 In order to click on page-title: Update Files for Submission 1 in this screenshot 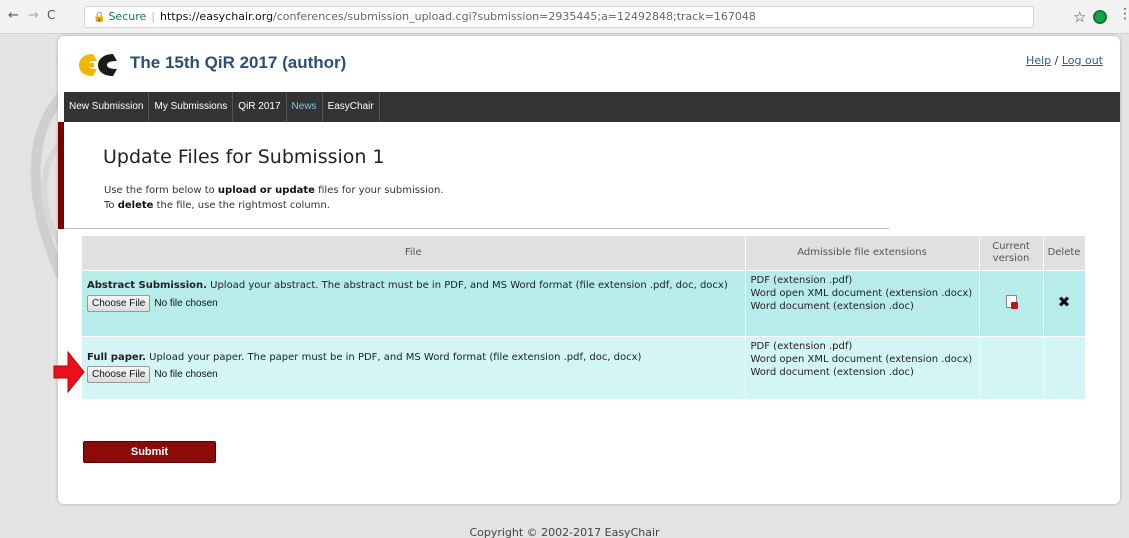, I will do `click(244, 157)`.